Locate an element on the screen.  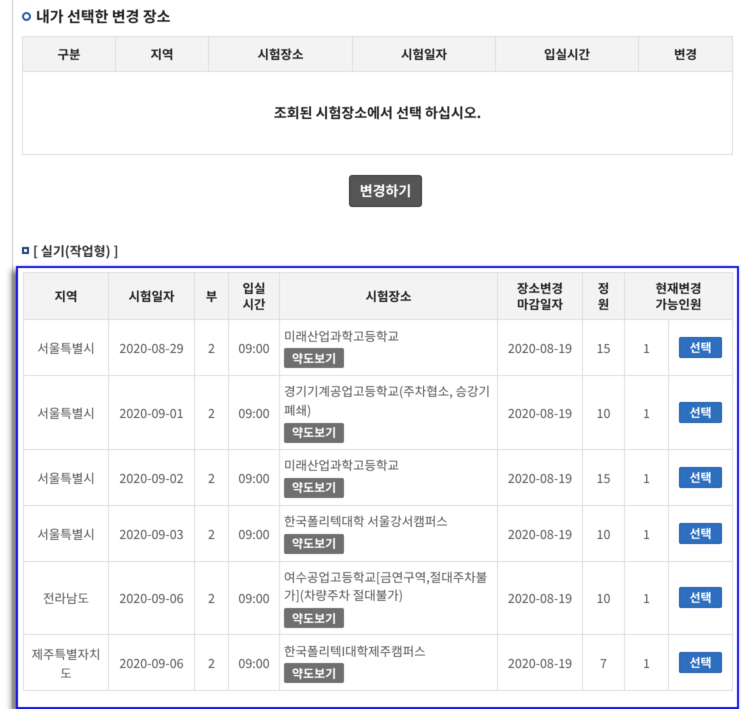
date-cell: 2020-09-02 is located at coordinates (151, 477).